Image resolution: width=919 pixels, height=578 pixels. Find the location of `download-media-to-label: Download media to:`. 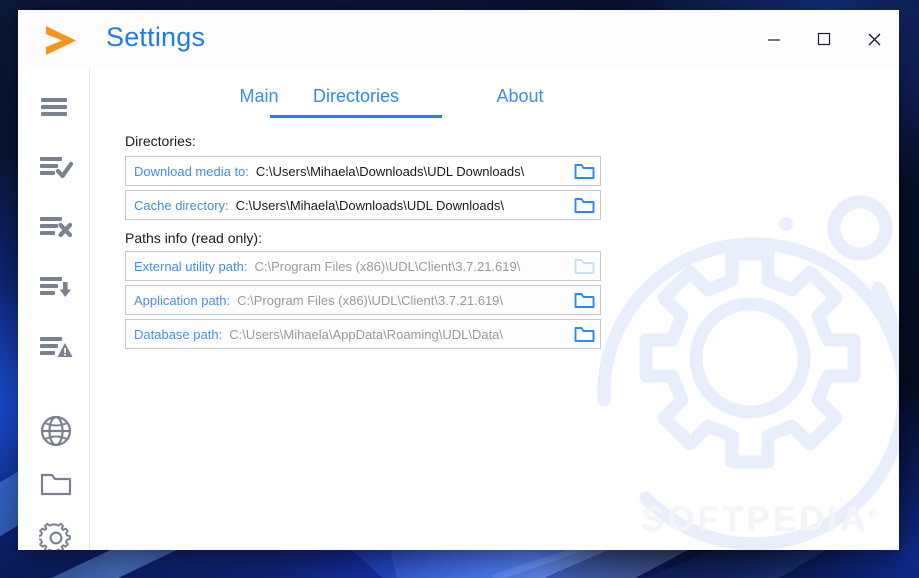

download-media-to-label: Download media to: is located at coordinates (191, 171).